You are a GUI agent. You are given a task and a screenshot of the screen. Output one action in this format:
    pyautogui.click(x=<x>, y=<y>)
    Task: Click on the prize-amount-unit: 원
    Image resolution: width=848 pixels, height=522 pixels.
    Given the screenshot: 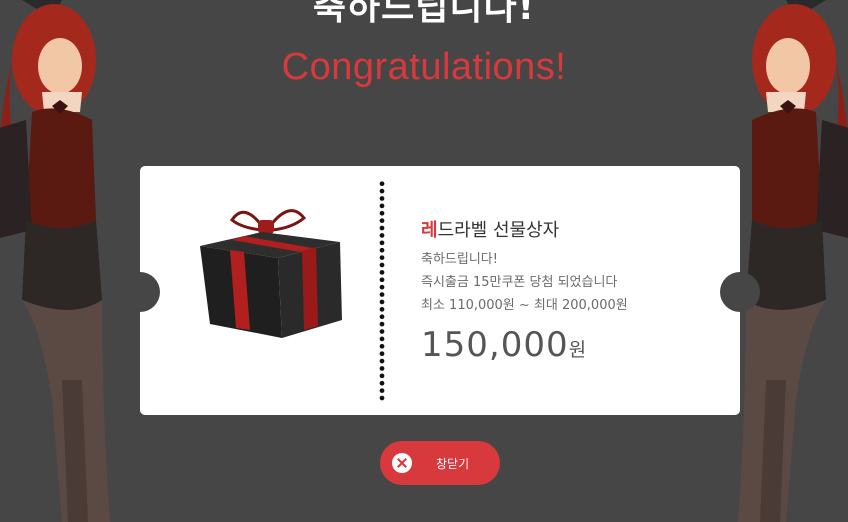 What is the action you would take?
    pyautogui.click(x=577, y=350)
    